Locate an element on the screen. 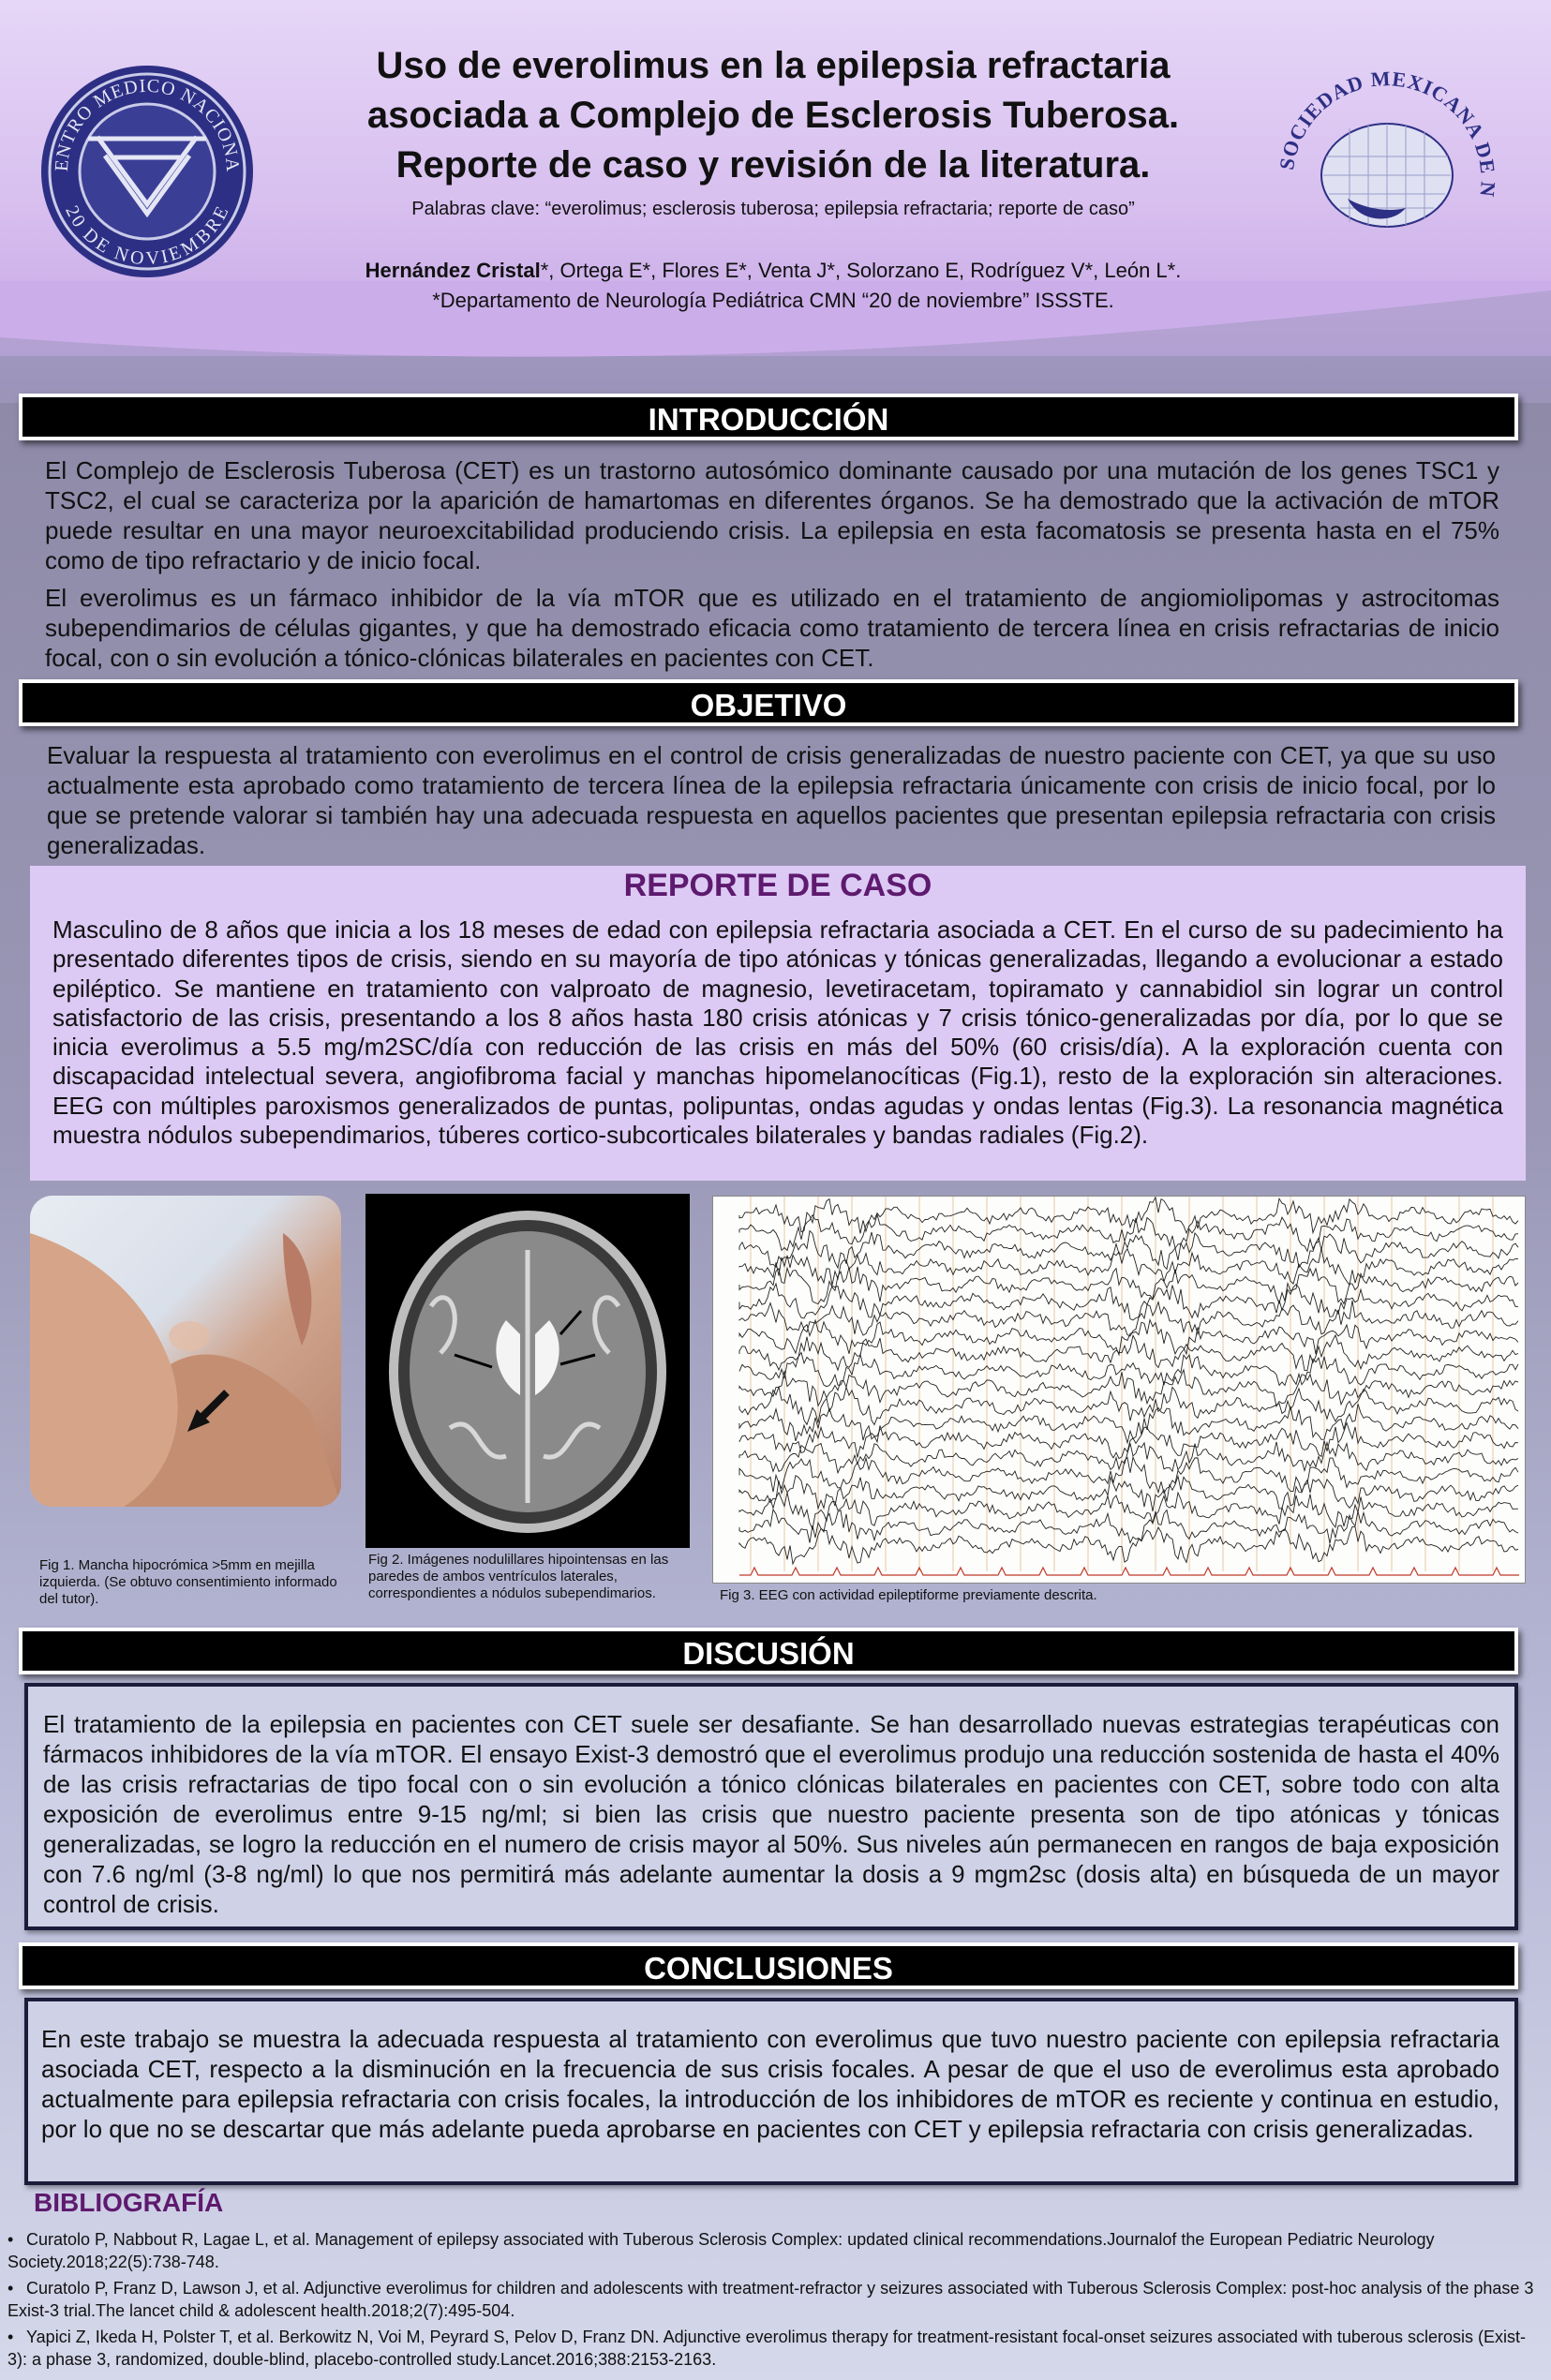 This screenshot has width=1551, height=2380. figure-3-eeg is located at coordinates (1119, 1390).